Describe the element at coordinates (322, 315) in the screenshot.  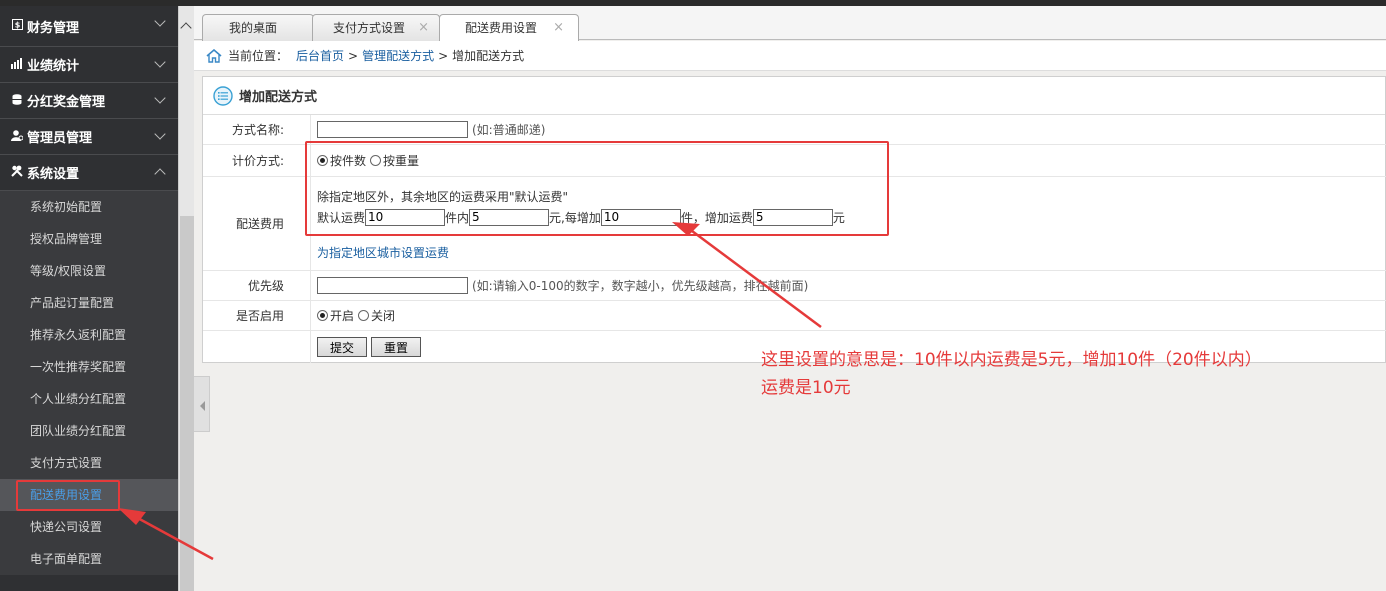
I see `radio-enabled-on` at that location.